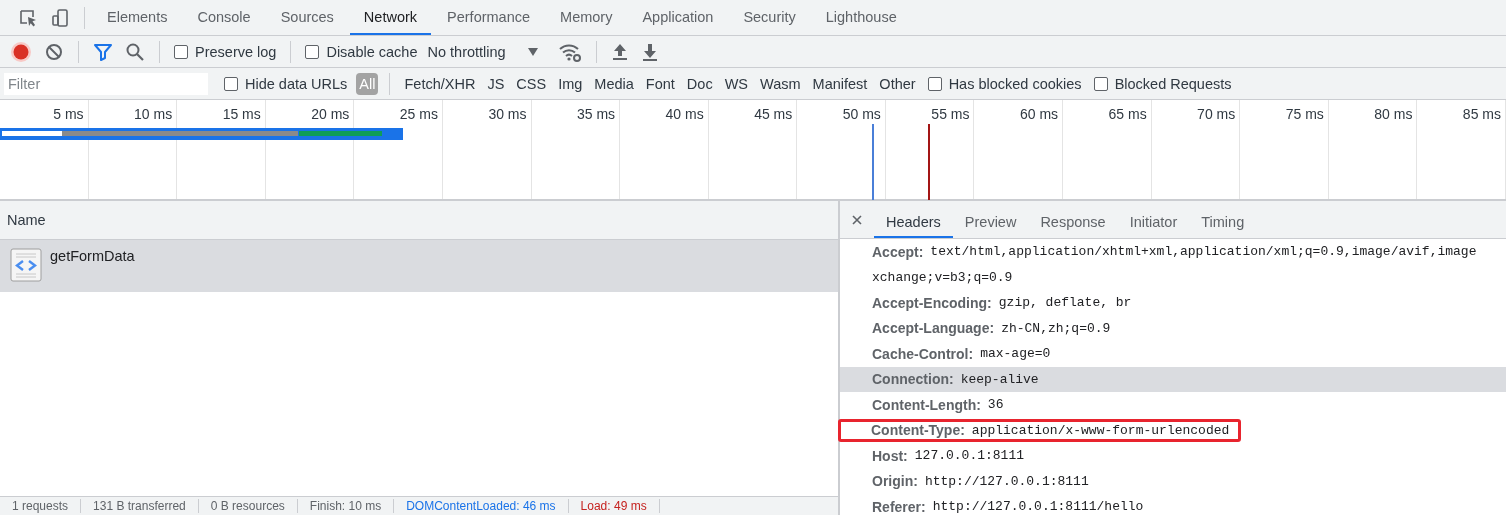 The image size is (1506, 515). I want to click on type-filter-button: Manifest, so click(840, 83).